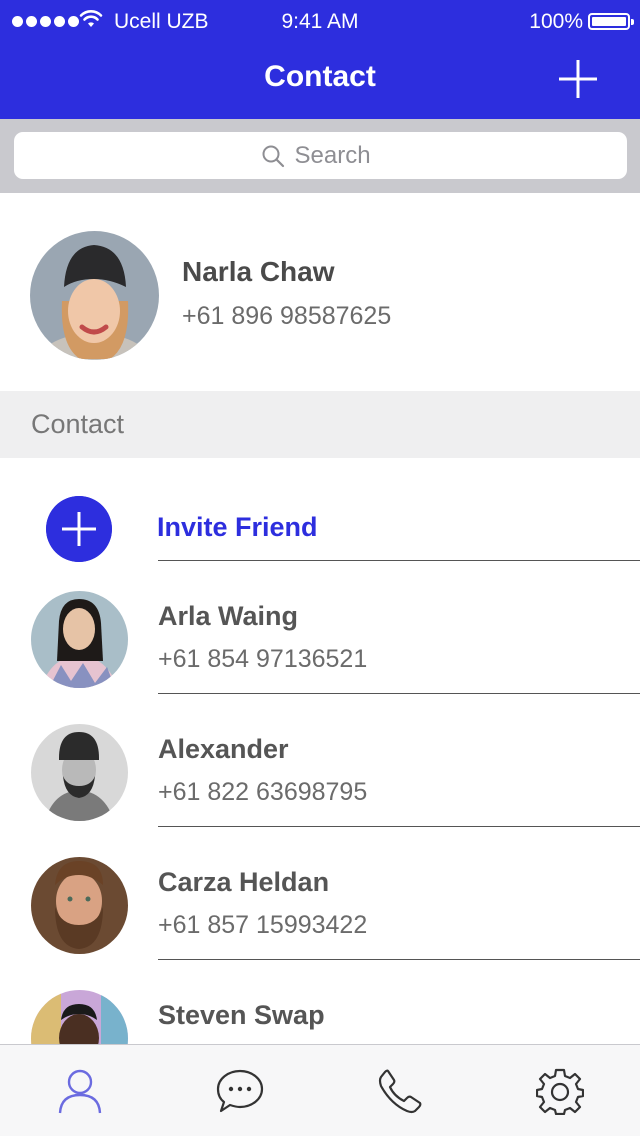 The width and height of the screenshot is (640, 1136). I want to click on battery-percentage: 100%, so click(556, 21).